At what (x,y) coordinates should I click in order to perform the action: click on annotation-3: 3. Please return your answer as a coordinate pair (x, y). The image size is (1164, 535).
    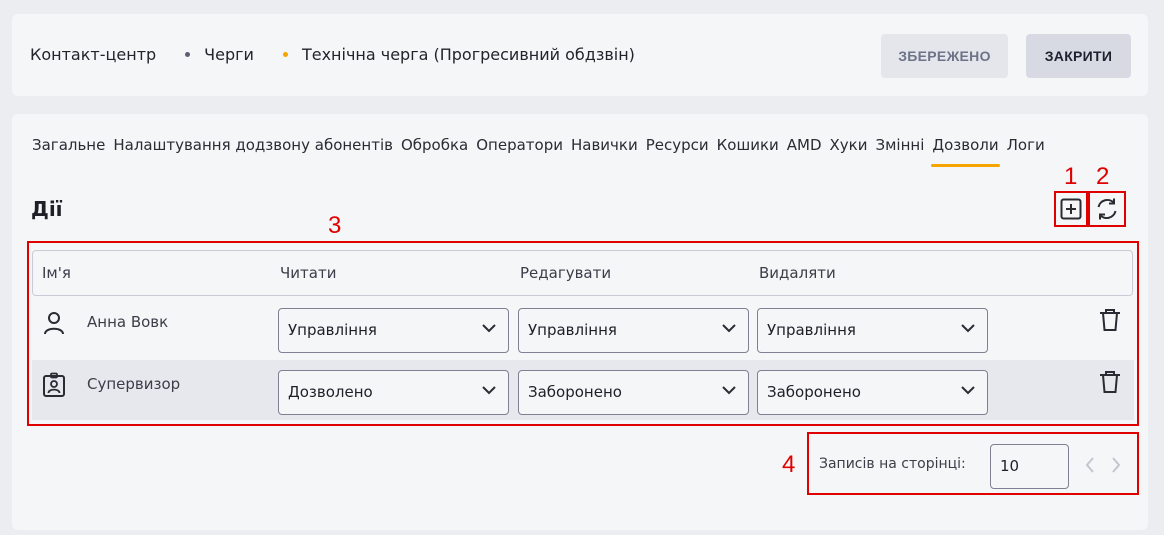
    Looking at the image, I should click on (335, 225).